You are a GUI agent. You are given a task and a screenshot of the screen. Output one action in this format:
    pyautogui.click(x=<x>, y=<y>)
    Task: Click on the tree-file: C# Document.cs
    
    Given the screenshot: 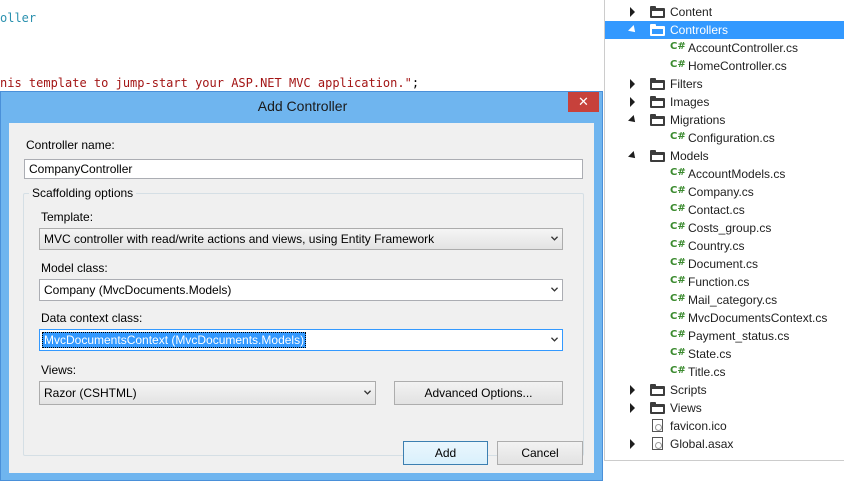 What is the action you would take?
    pyautogui.click(x=724, y=264)
    